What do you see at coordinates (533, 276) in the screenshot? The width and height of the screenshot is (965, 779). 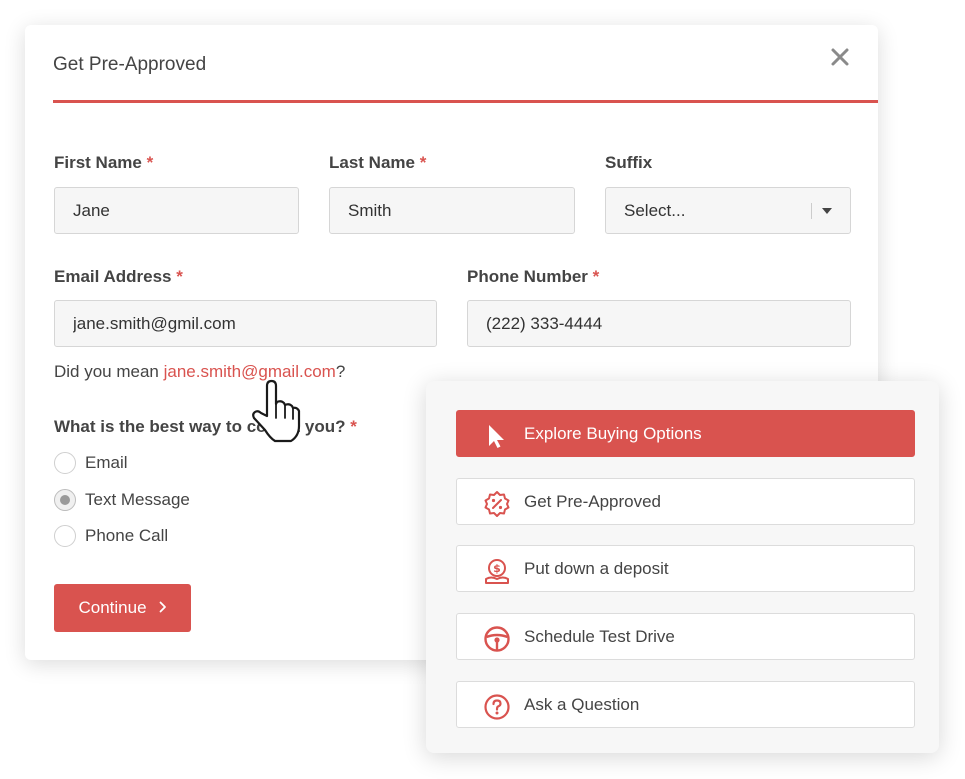 I see `phone-label: Phone Number *` at bounding box center [533, 276].